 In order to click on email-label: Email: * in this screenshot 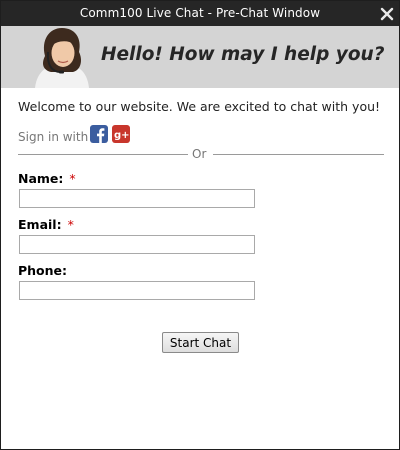, I will do `click(46, 224)`.